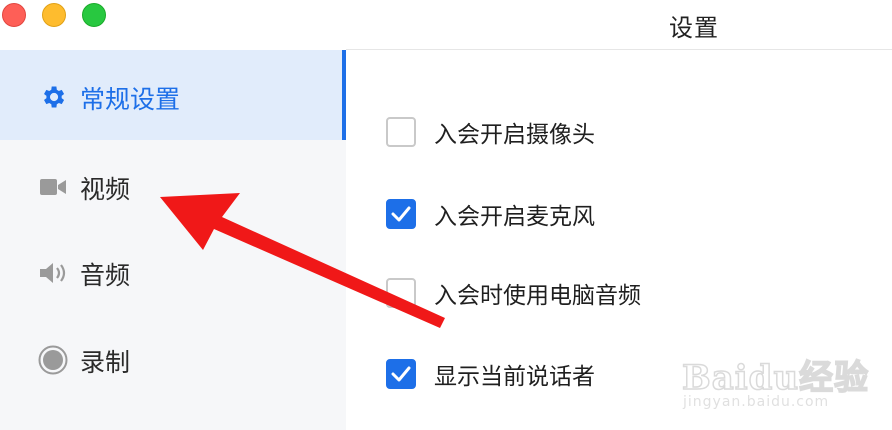  I want to click on sidebar-item-label: 常规设置, so click(130, 99).